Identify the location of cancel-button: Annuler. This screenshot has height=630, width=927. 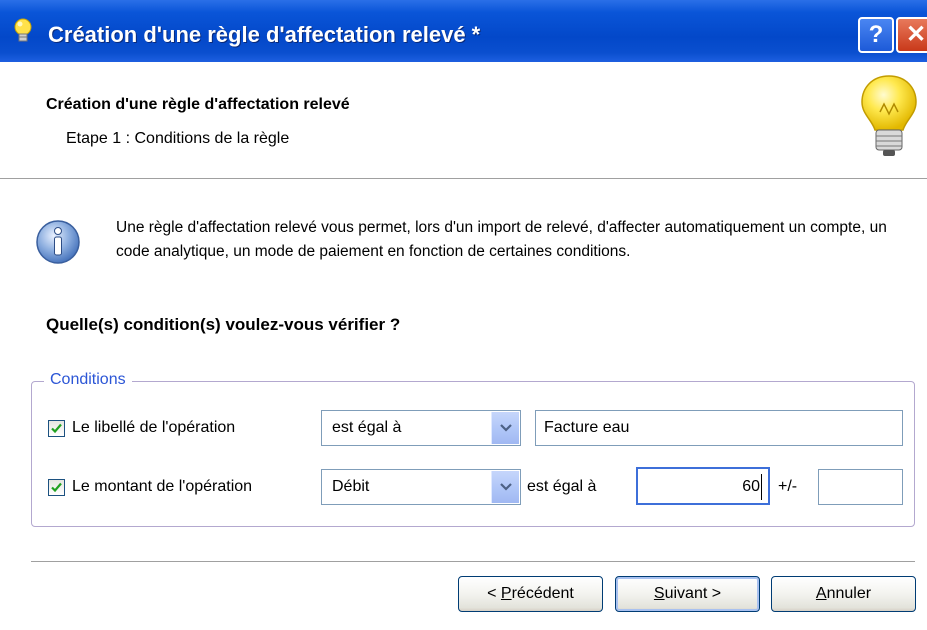
(843, 594).